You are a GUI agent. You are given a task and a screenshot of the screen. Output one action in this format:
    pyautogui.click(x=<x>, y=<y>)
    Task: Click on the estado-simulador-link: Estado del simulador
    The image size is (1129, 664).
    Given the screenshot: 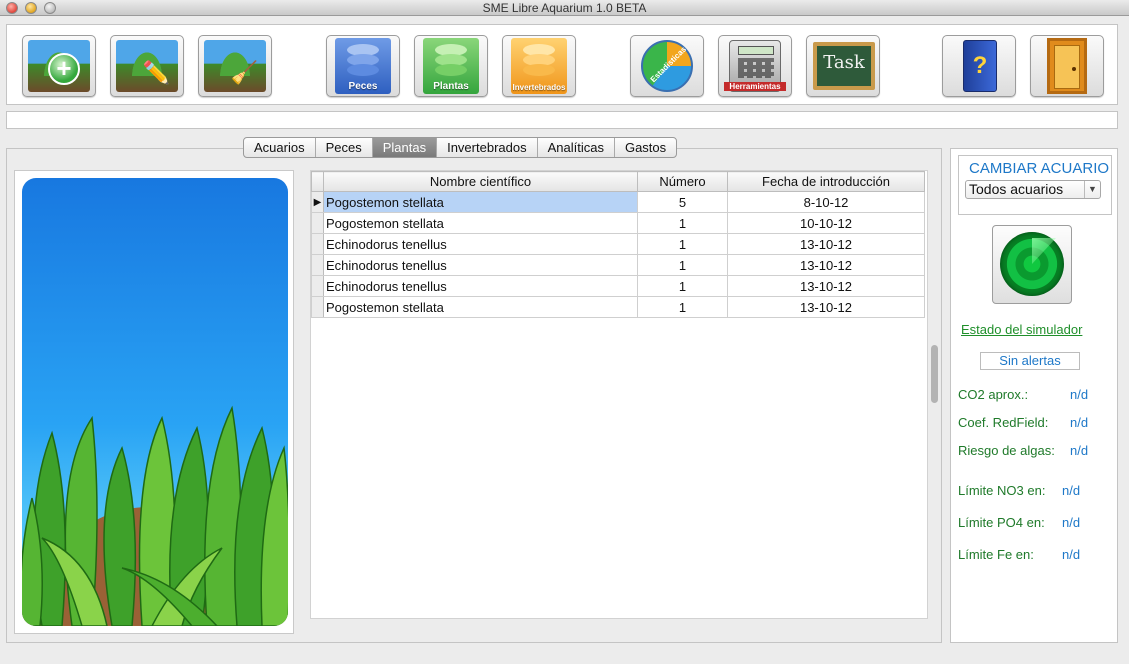 What is the action you would take?
    pyautogui.click(x=1021, y=329)
    